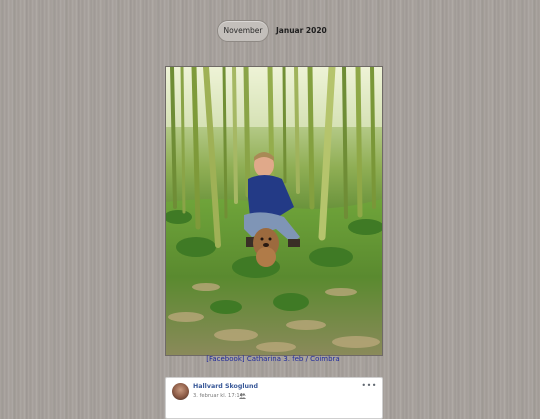 The width and height of the screenshot is (540, 419). What do you see at coordinates (243, 31) in the screenshot?
I see `previous-month-button: November` at bounding box center [243, 31].